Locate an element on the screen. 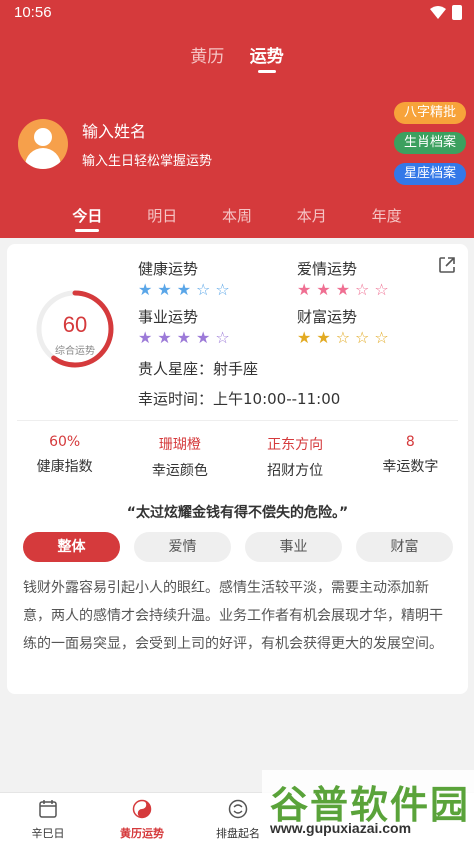  nav-label: 黄历运势 is located at coordinates (142, 833).